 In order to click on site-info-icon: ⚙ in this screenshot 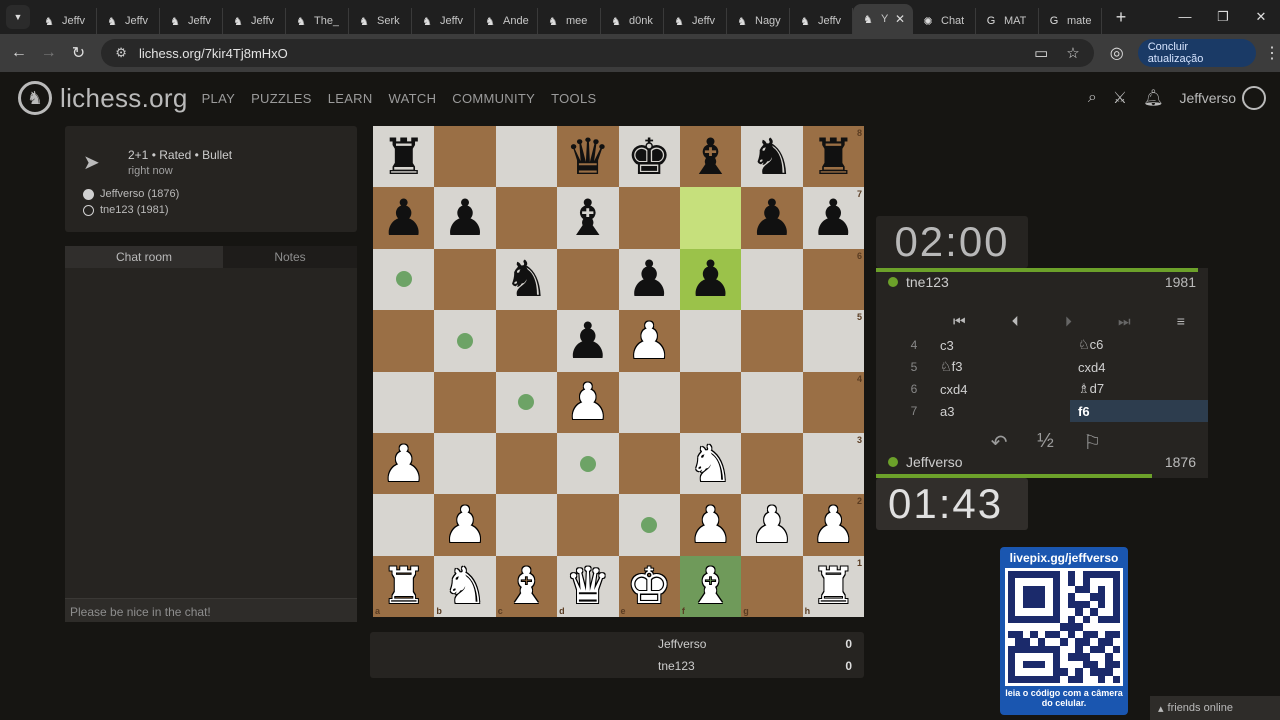, I will do `click(121, 53)`.